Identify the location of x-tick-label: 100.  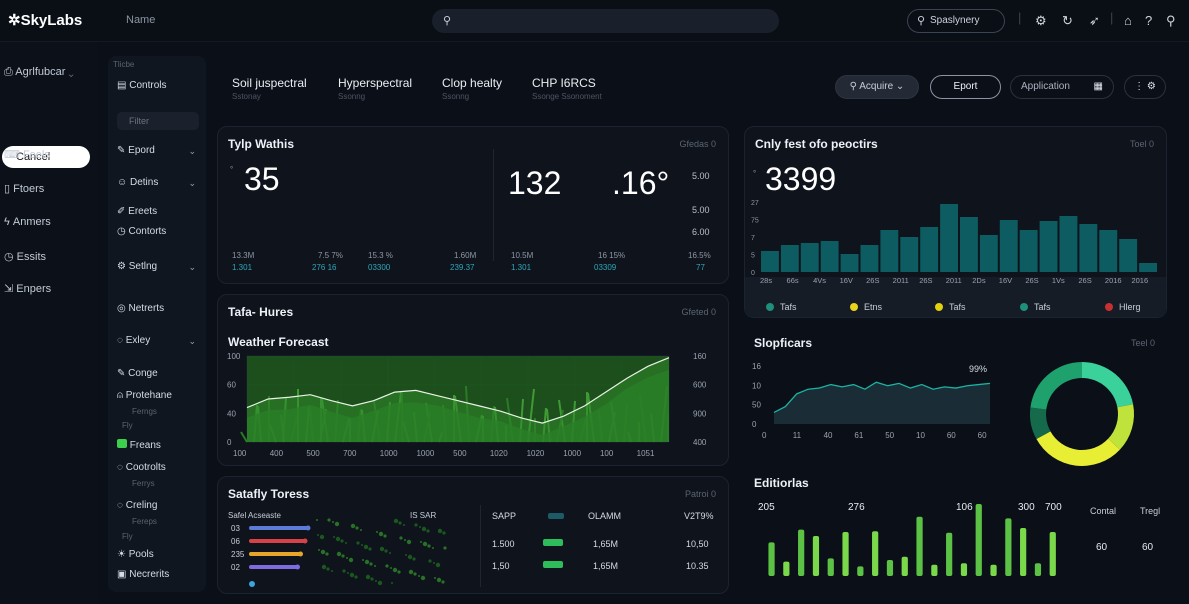
(240, 453).